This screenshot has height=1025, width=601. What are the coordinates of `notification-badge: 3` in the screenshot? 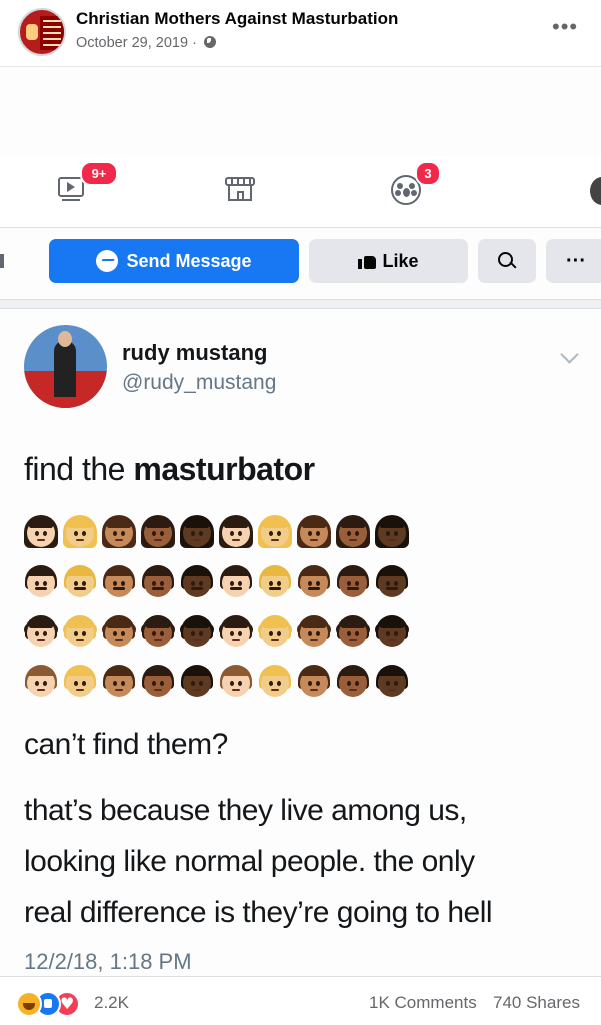 It's located at (428, 173).